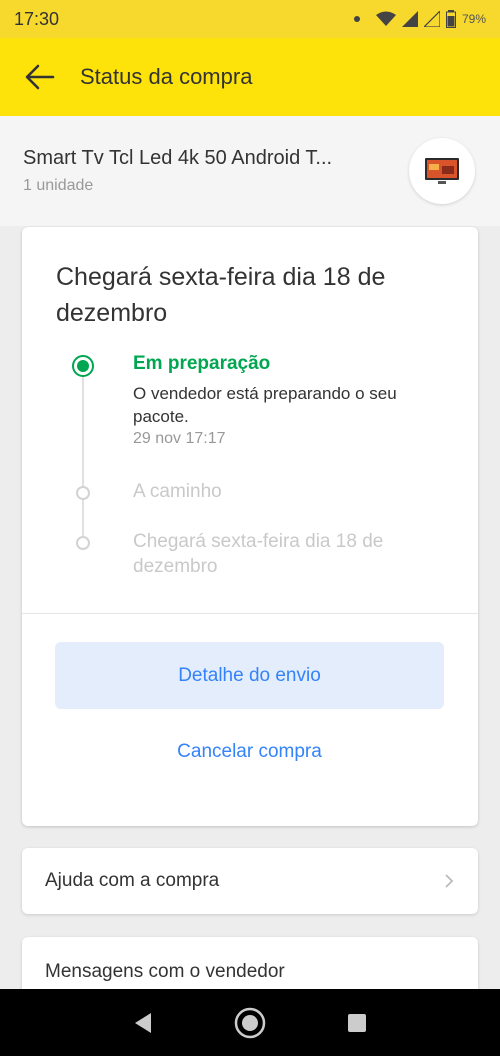 The width and height of the screenshot is (500, 1056). I want to click on arrow-left-icon, so click(40, 77).